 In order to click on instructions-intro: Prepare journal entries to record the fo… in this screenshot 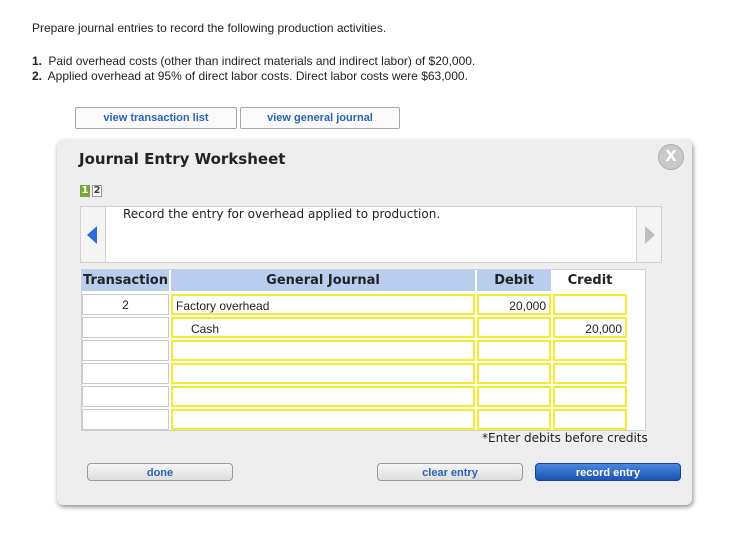, I will do `click(209, 28)`.